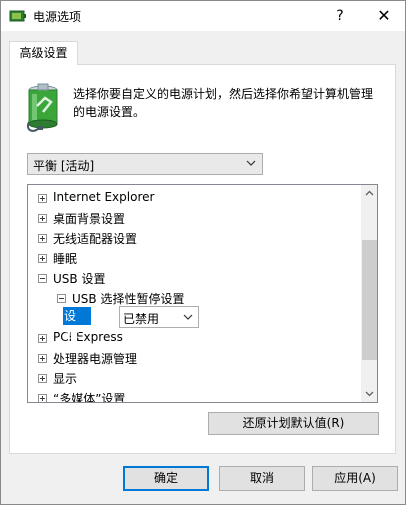 The image size is (406, 505). I want to click on power-options-icon, so click(17, 16).